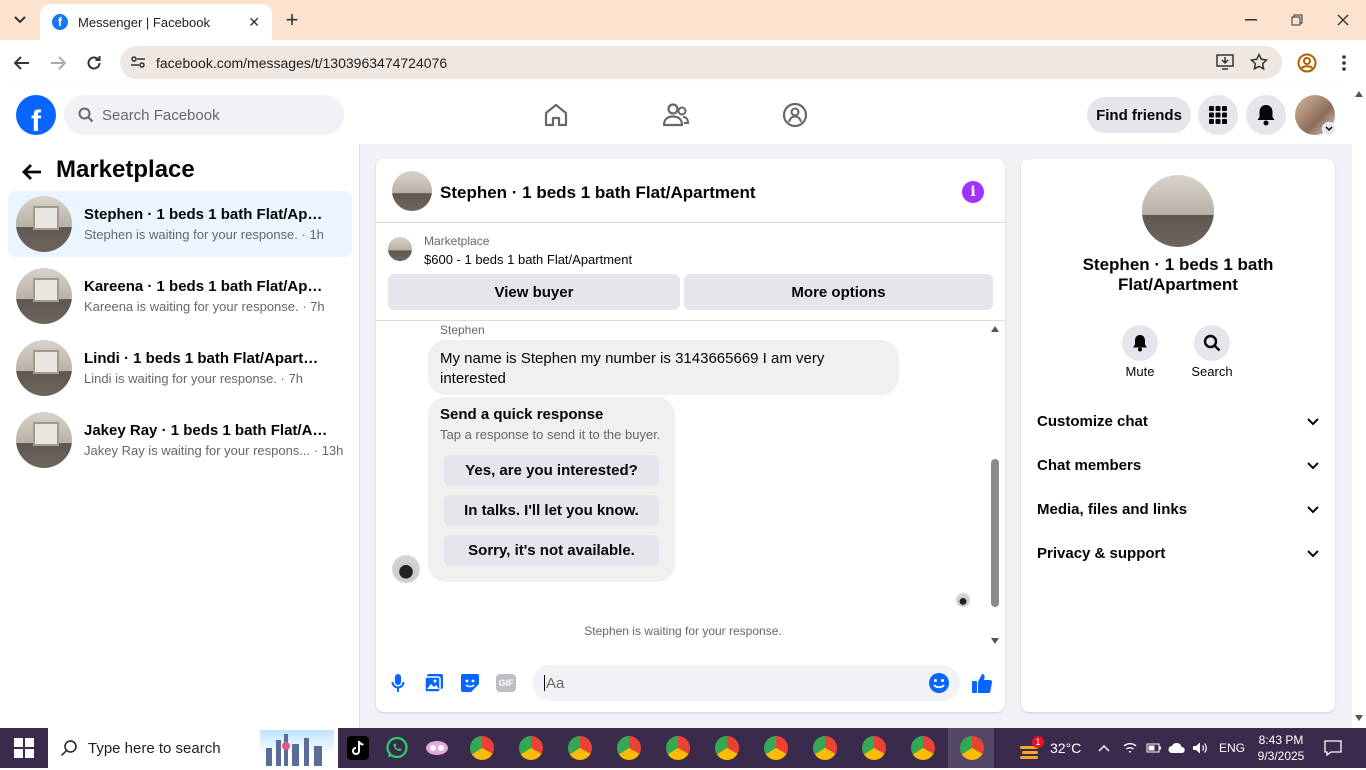 This screenshot has height=770, width=1366. What do you see at coordinates (963, 600) in the screenshot?
I see `seen-indicator-avatar` at bounding box center [963, 600].